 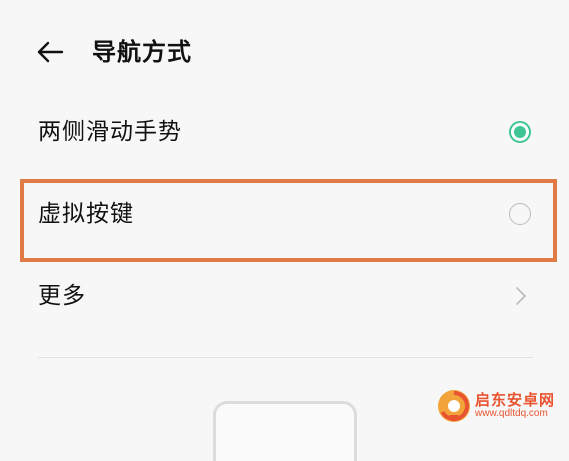 What do you see at coordinates (285, 132) in the screenshot?
I see `option-gesture-navigation: 两侧滑动手势` at bounding box center [285, 132].